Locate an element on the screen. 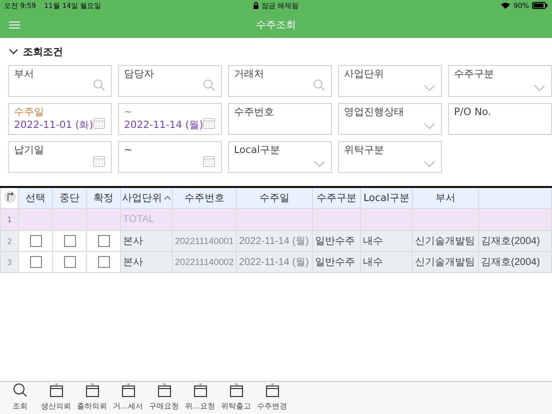 This screenshot has height=414, width=552. filter-field: 수주구분 is located at coordinates (500, 81).